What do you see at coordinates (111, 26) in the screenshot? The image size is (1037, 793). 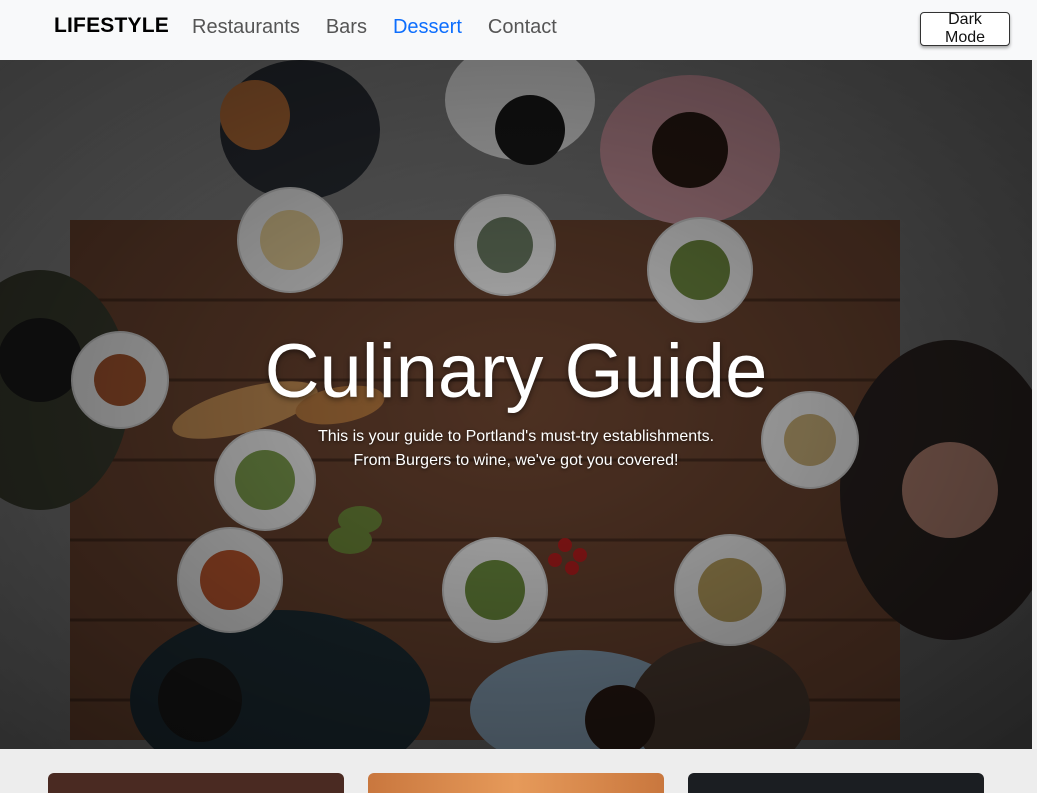 I see `brand-logo: LIFESTYLE` at bounding box center [111, 26].